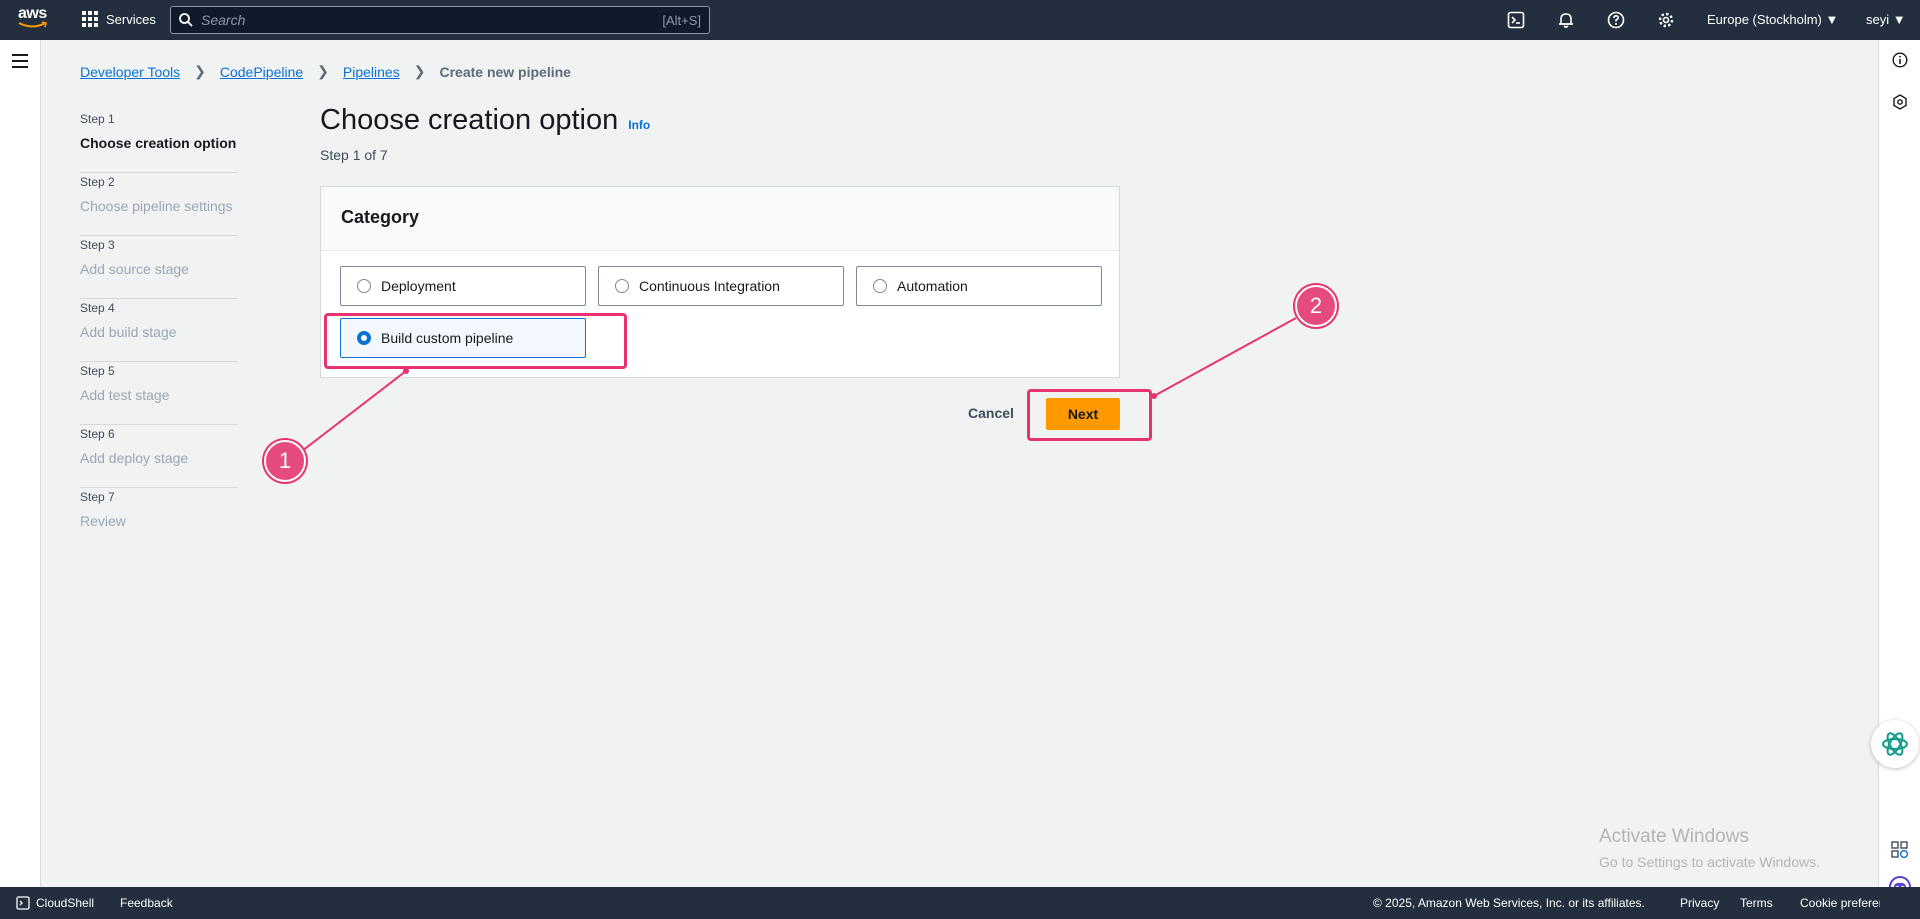  Describe the element at coordinates (1699, 903) in the screenshot. I see `privacy-link: Privacy` at that location.